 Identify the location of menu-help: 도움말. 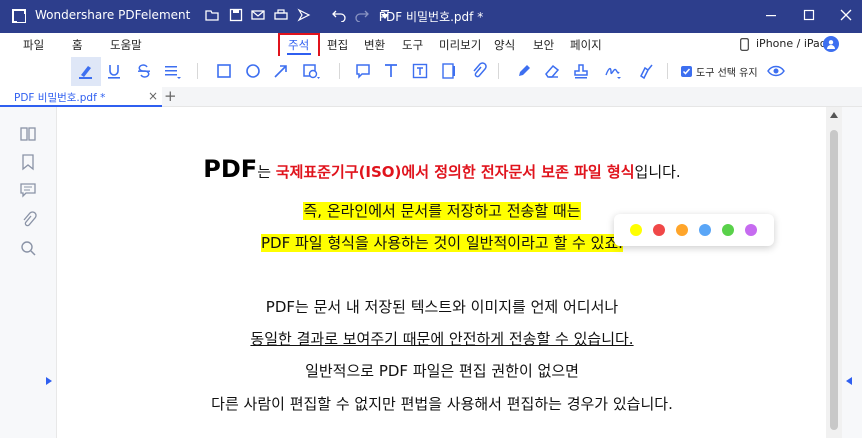
(126, 45).